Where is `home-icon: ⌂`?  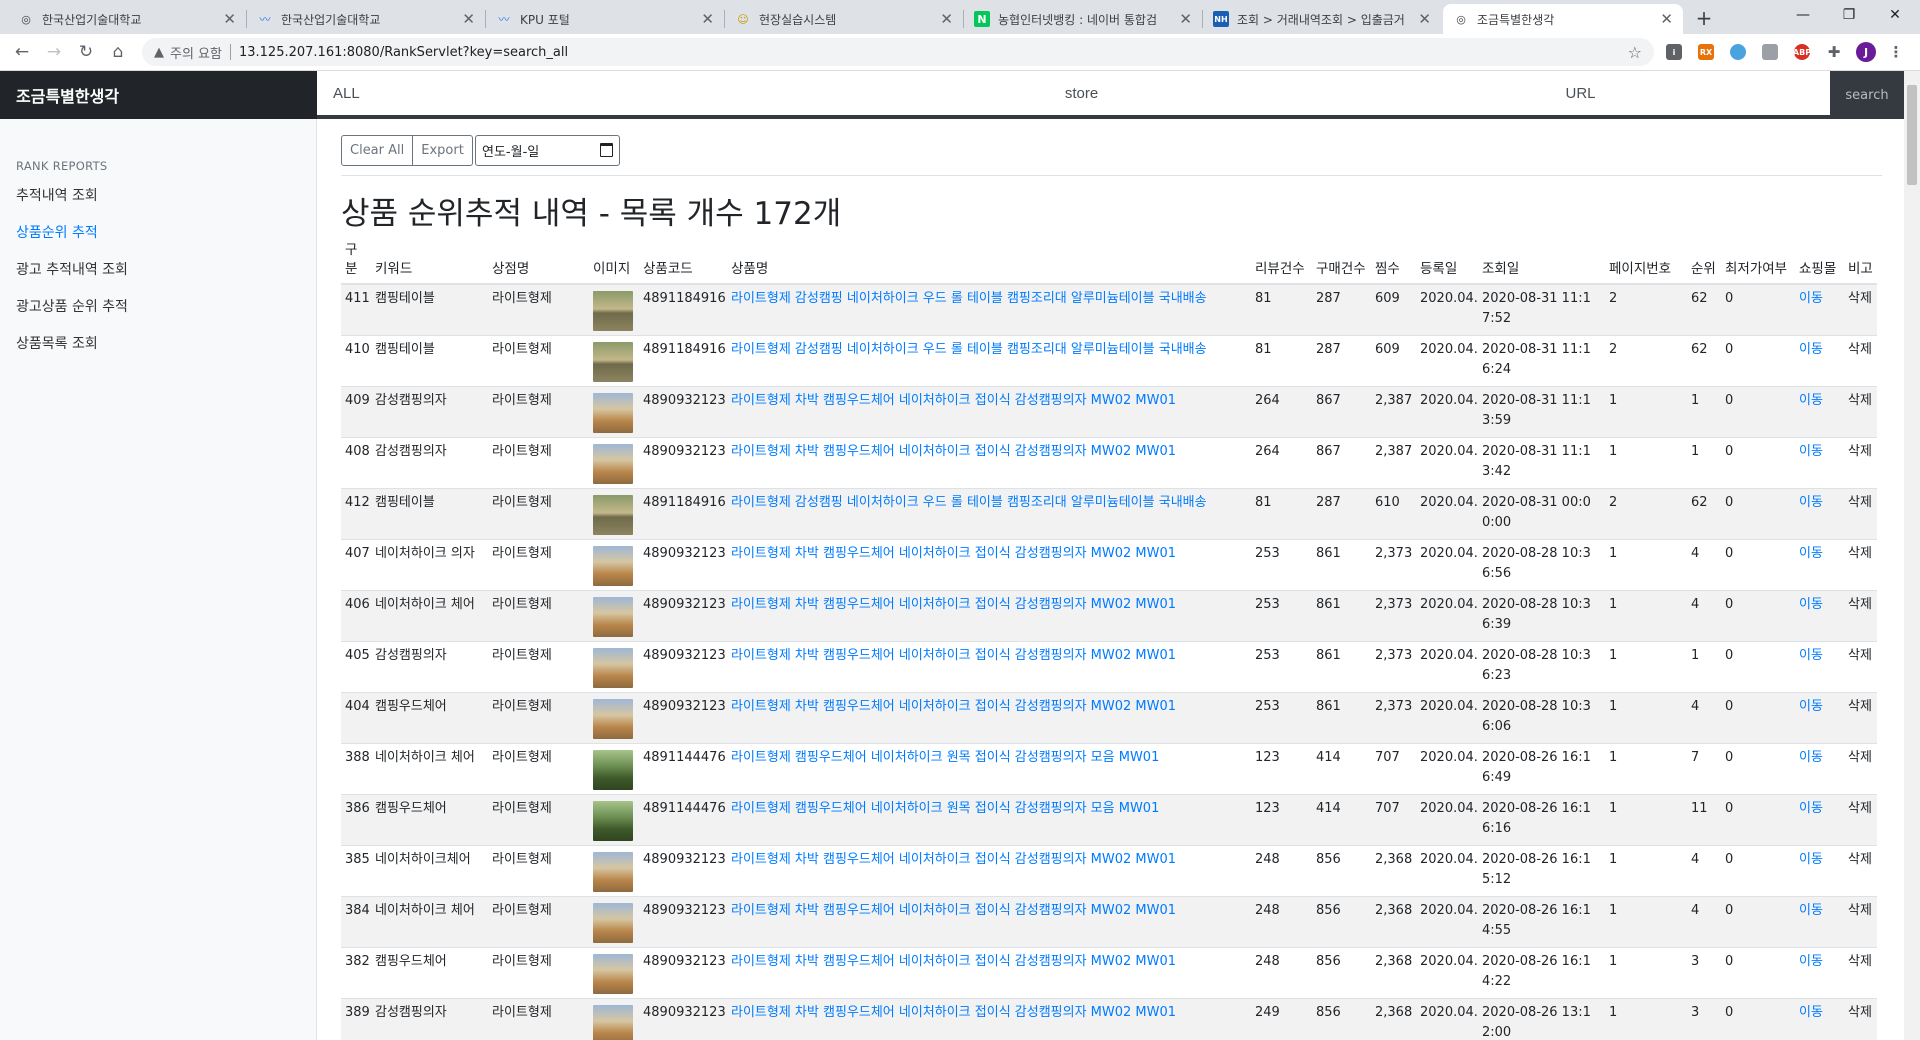 home-icon: ⌂ is located at coordinates (118, 52).